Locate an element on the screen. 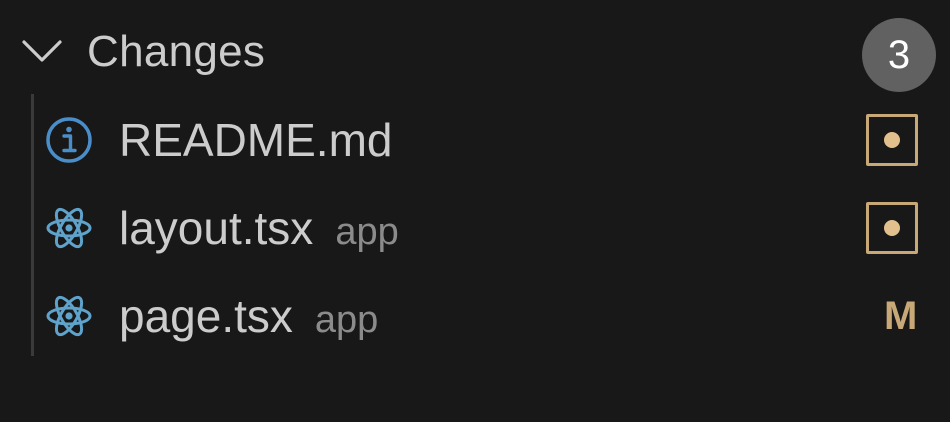 The image size is (950, 422). file-name: page.tsx app is located at coordinates (248, 318).